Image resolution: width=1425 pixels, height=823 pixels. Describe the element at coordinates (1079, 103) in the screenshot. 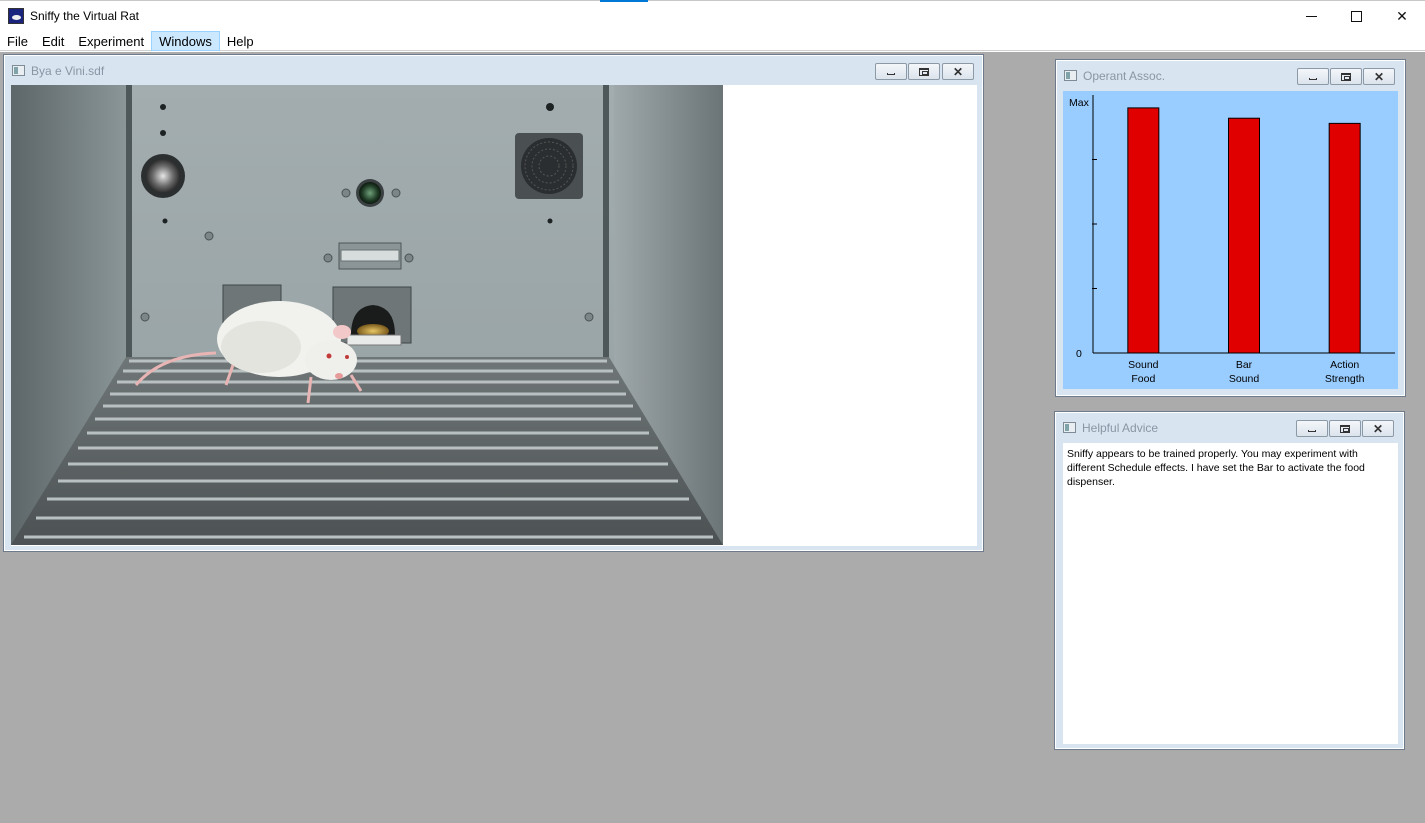

I see `y-tick-max: Max` at that location.